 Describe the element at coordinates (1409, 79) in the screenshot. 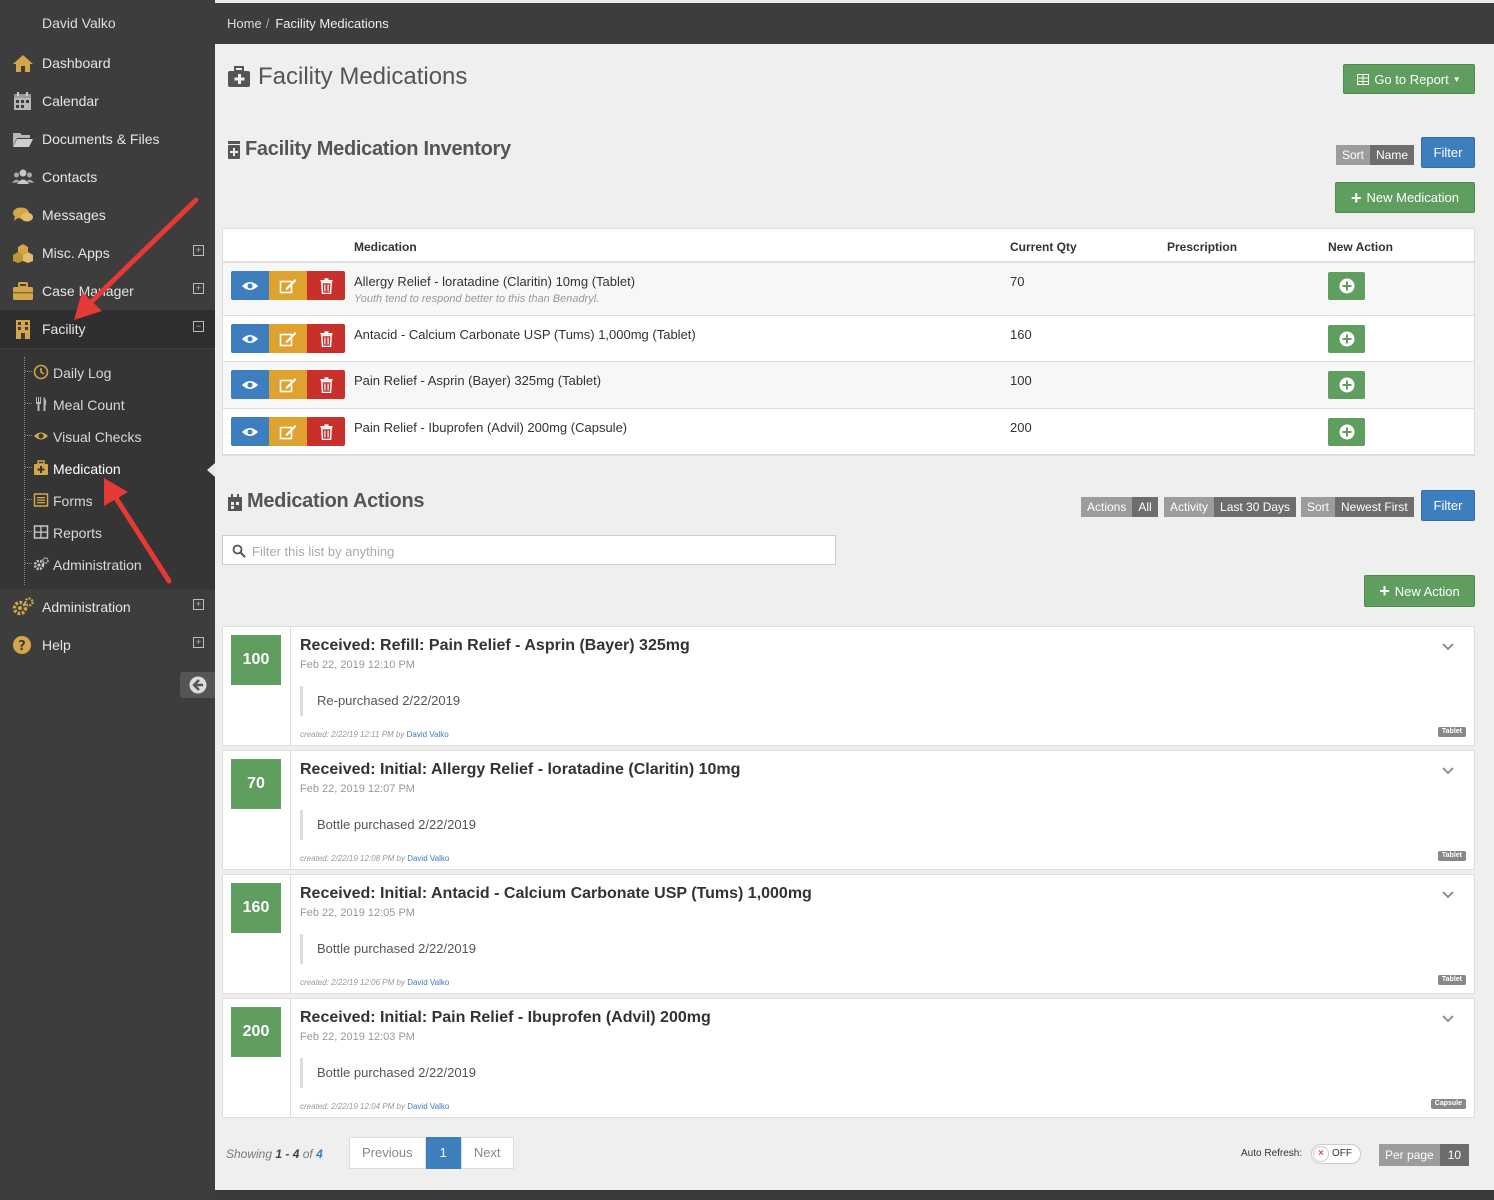

I see `go-to-report-button: Go to Report ▼` at that location.